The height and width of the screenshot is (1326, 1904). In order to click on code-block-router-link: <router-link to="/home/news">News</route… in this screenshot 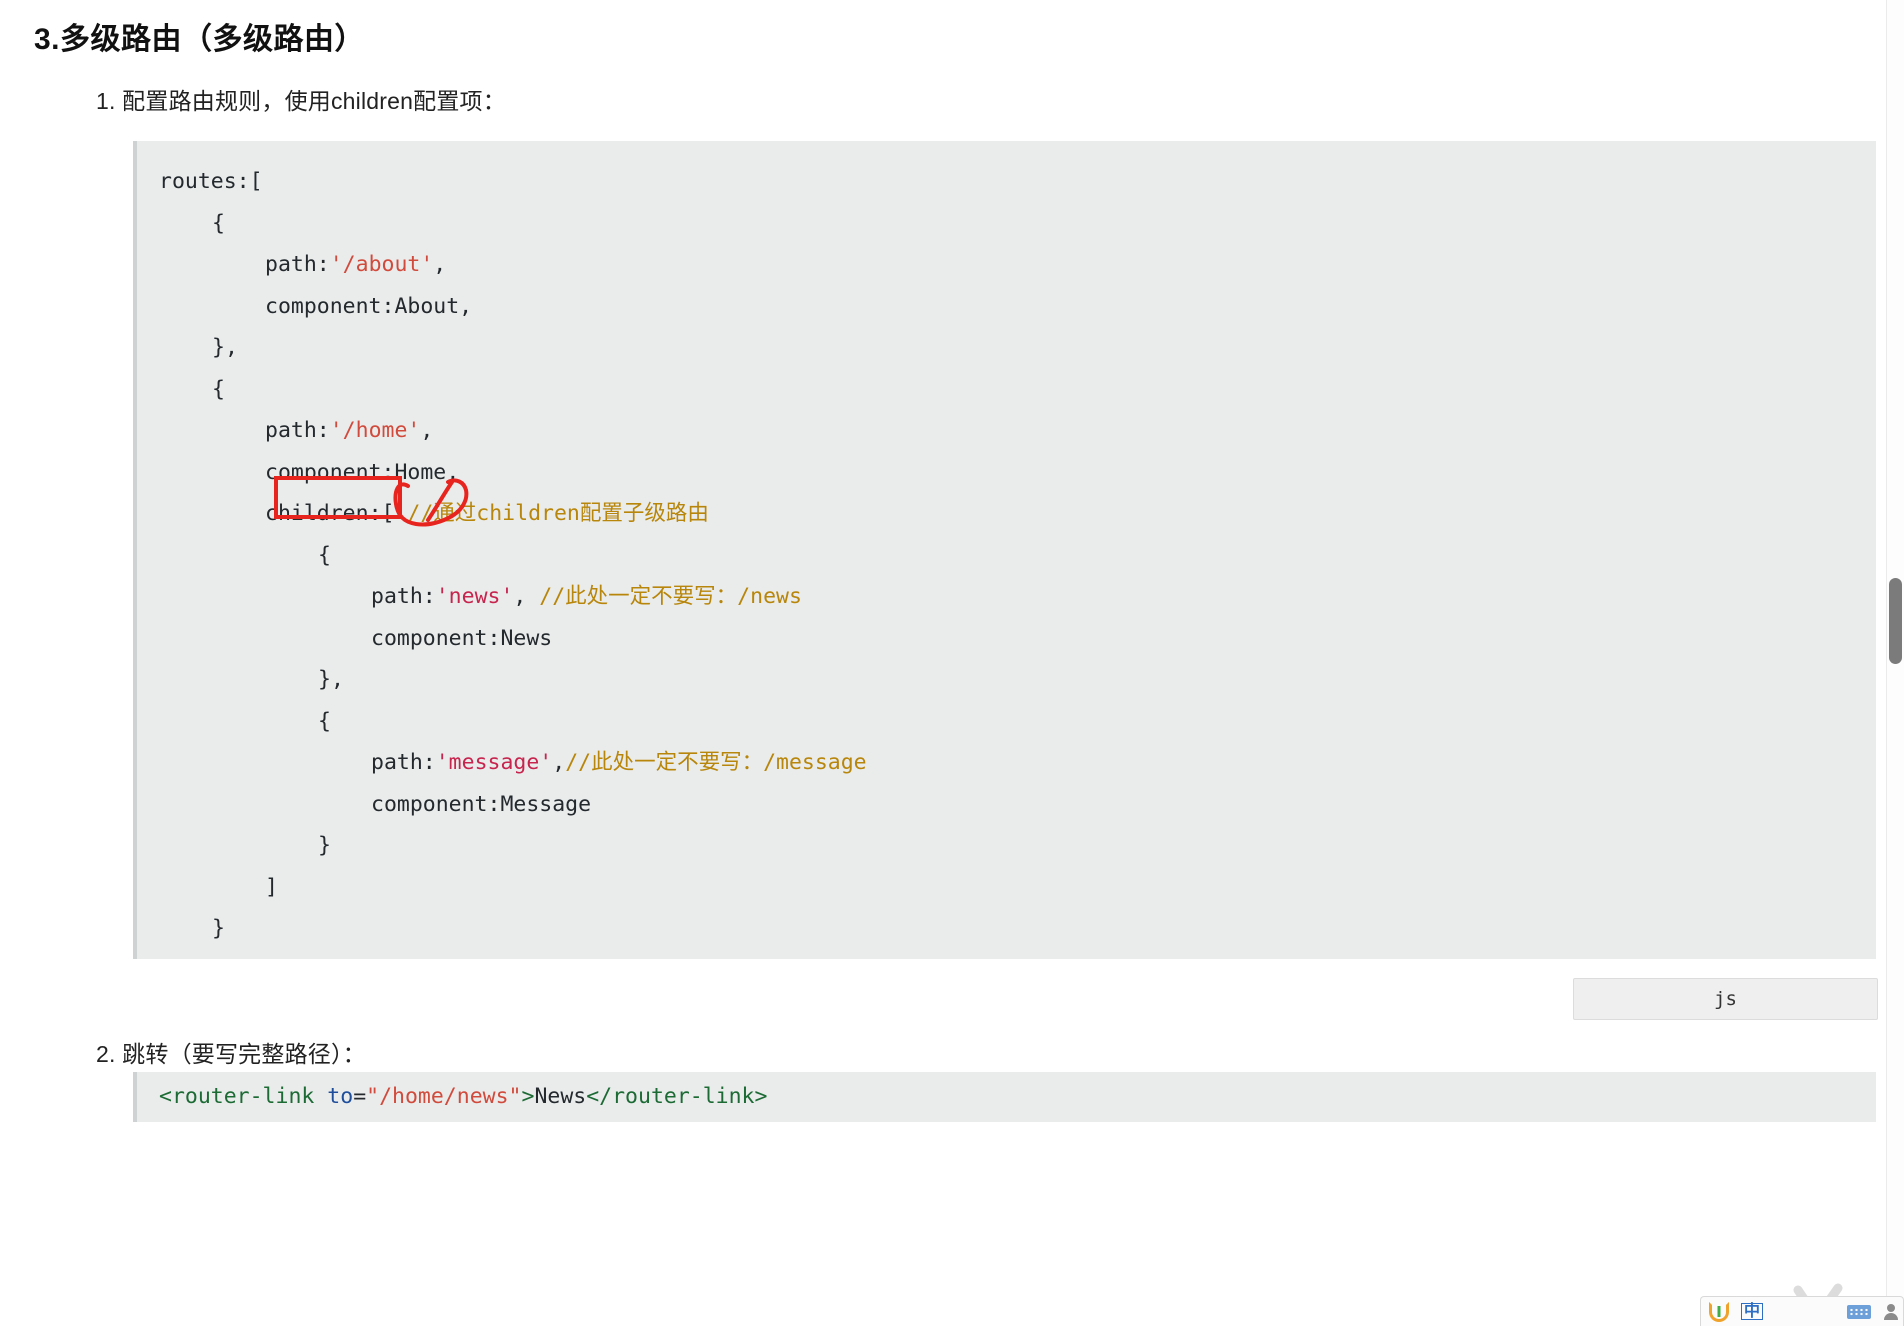, I will do `click(1004, 1097)`.